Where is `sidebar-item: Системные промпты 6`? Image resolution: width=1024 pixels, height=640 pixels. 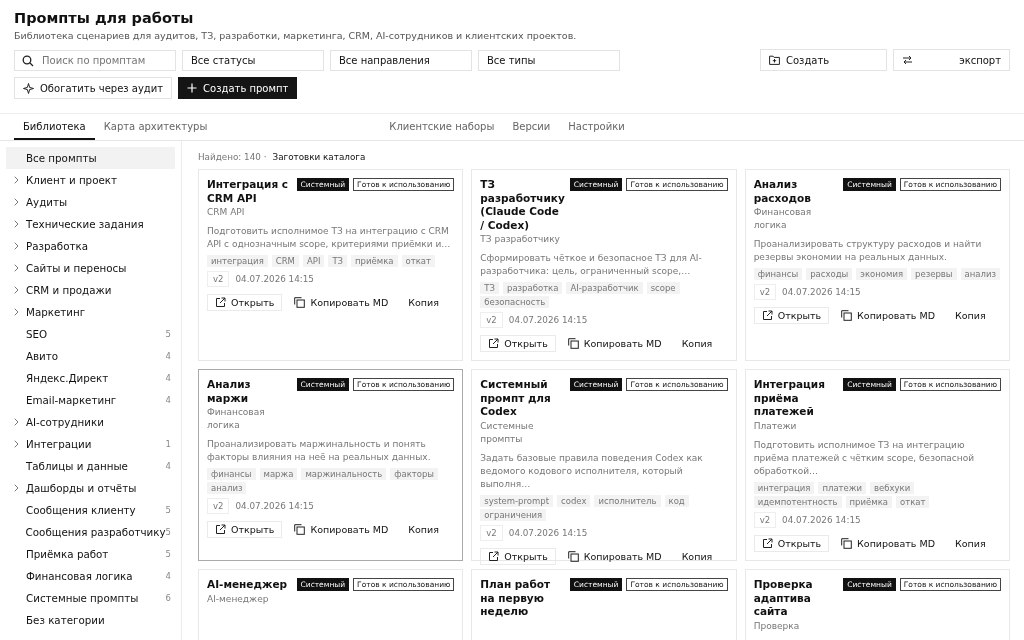 sidebar-item: Системные промпты 6 is located at coordinates (90, 598).